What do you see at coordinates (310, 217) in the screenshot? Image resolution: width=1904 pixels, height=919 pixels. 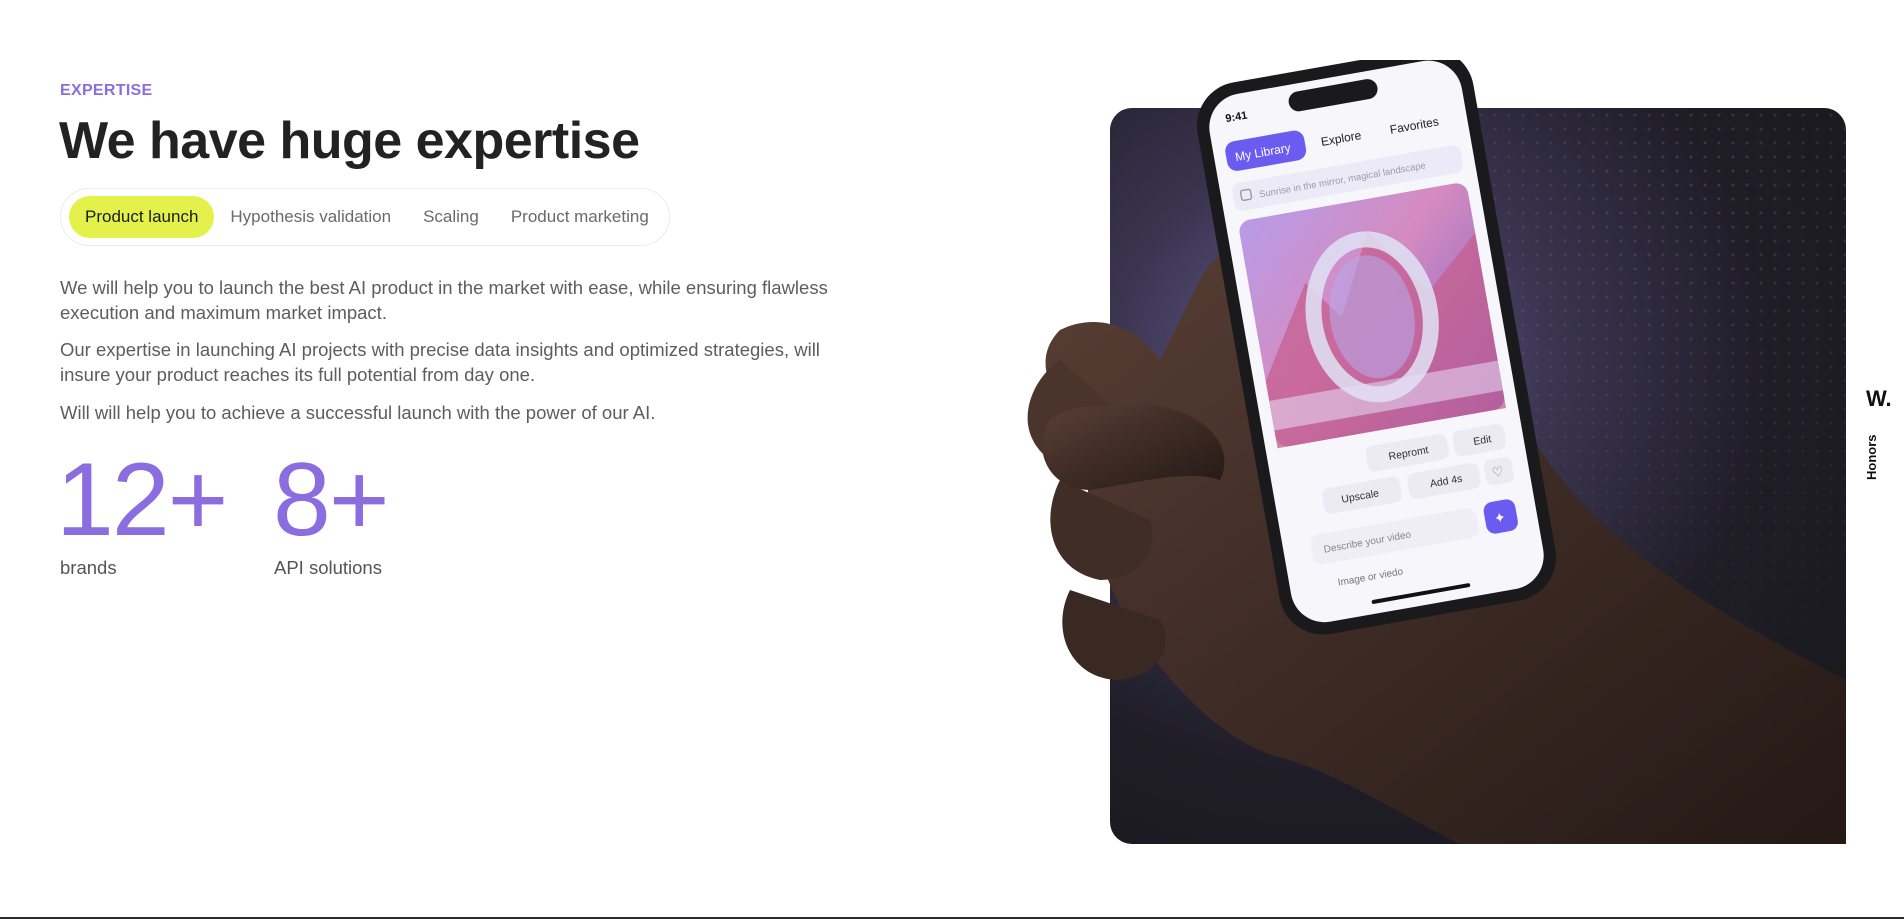 I see `tab-hypothesis-validation: Hypothesis validation` at bounding box center [310, 217].